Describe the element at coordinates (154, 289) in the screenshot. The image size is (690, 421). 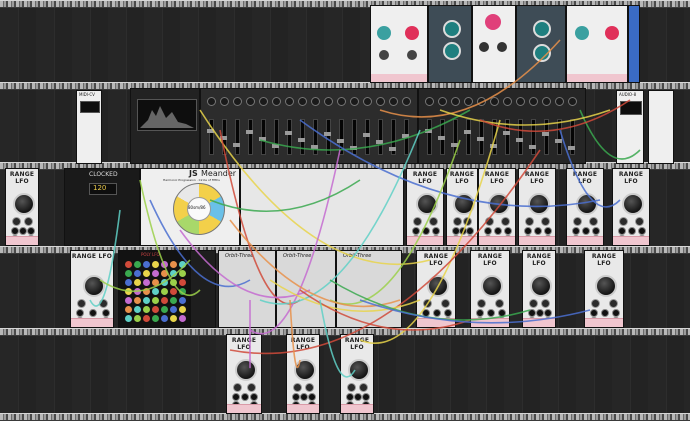
I see `poly-lfo-matrix: POLY LFO` at that location.